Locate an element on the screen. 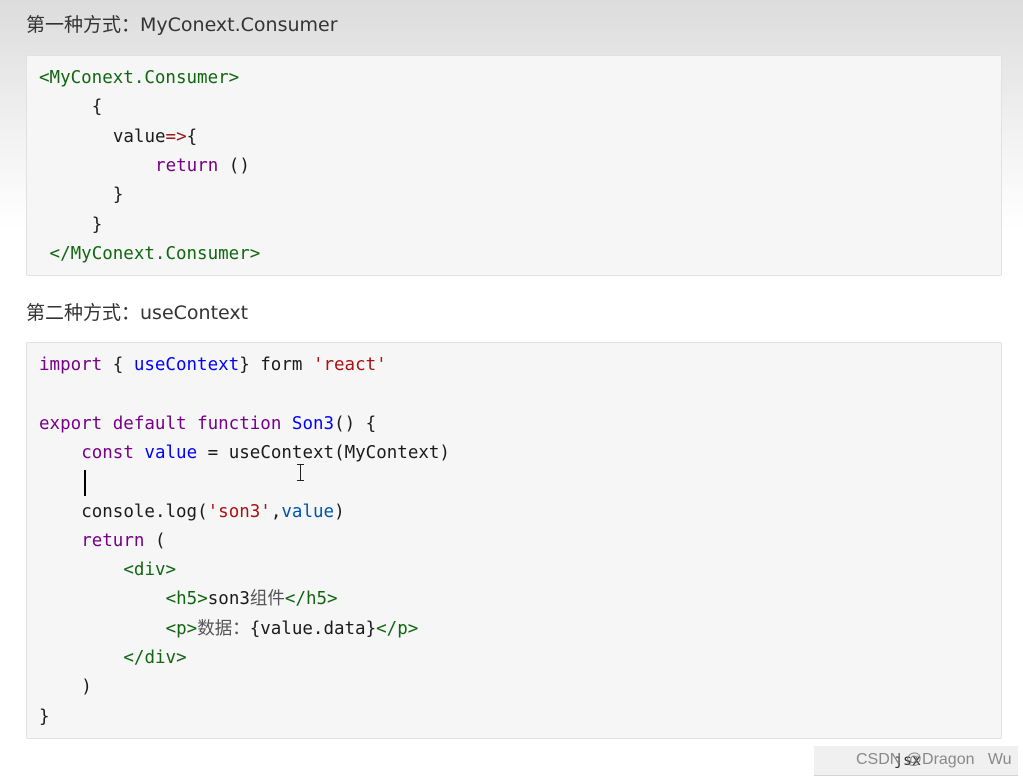  code-token: const is located at coordinates (107, 452).